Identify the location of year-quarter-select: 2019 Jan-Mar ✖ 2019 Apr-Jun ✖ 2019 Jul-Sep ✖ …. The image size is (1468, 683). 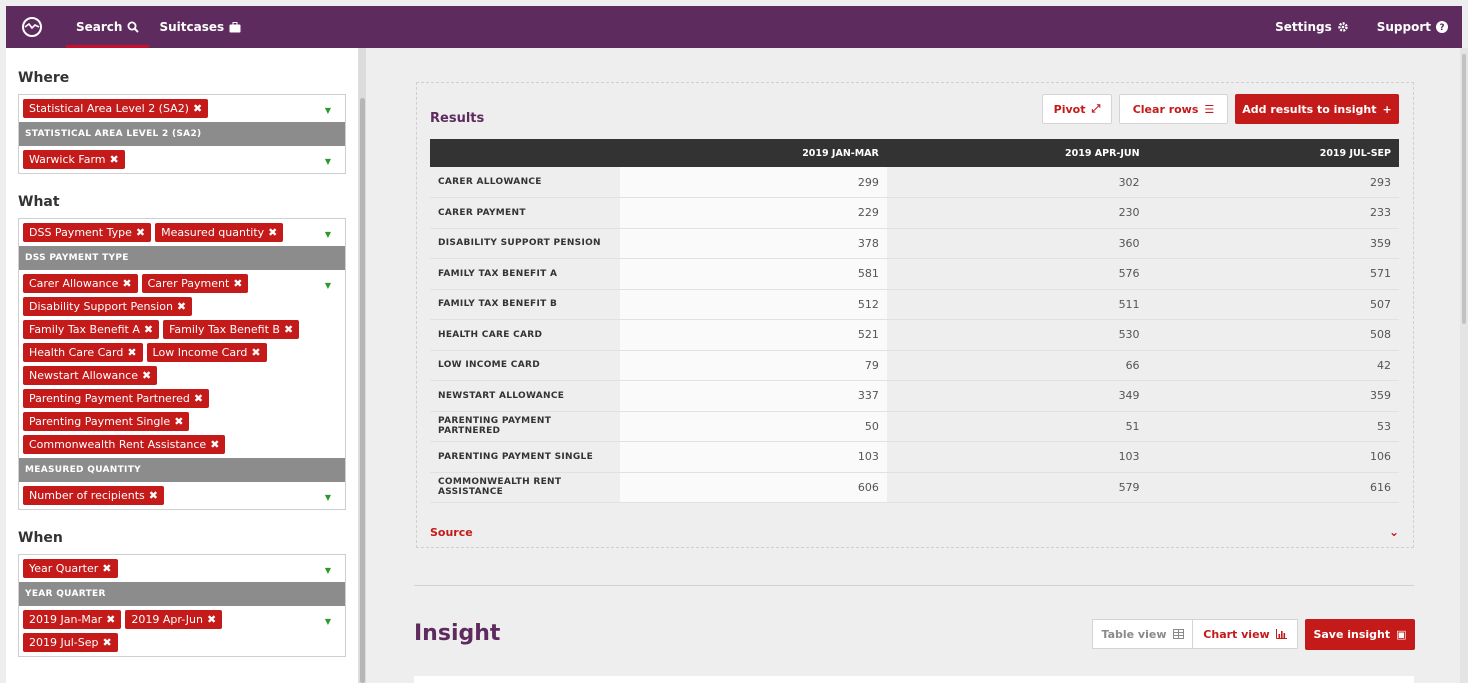
(182, 631).